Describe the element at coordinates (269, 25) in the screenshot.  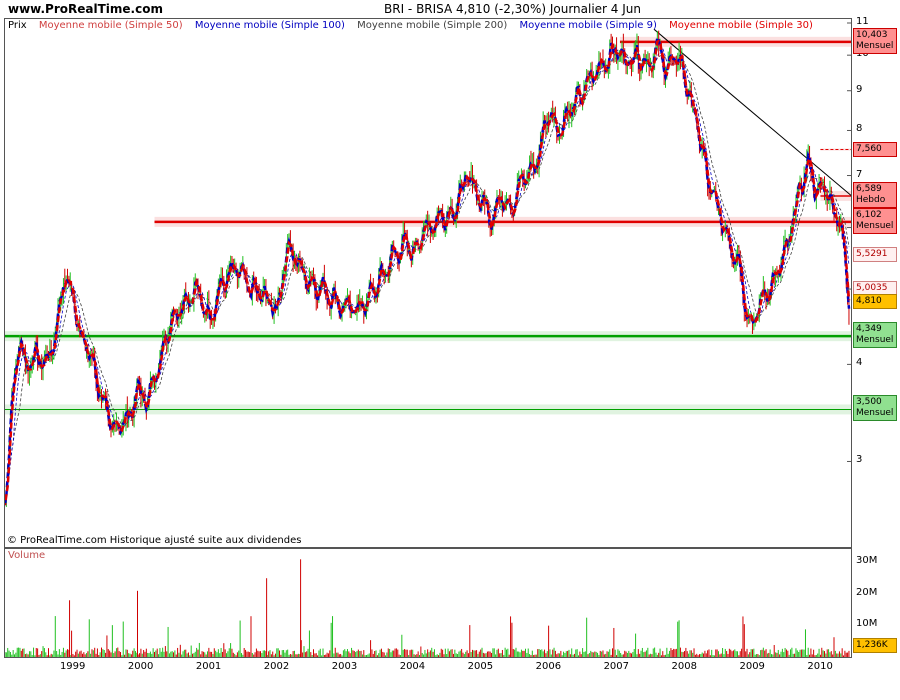
I see `legend-ma100: Moyenne mobile (Simple 100)` at that location.